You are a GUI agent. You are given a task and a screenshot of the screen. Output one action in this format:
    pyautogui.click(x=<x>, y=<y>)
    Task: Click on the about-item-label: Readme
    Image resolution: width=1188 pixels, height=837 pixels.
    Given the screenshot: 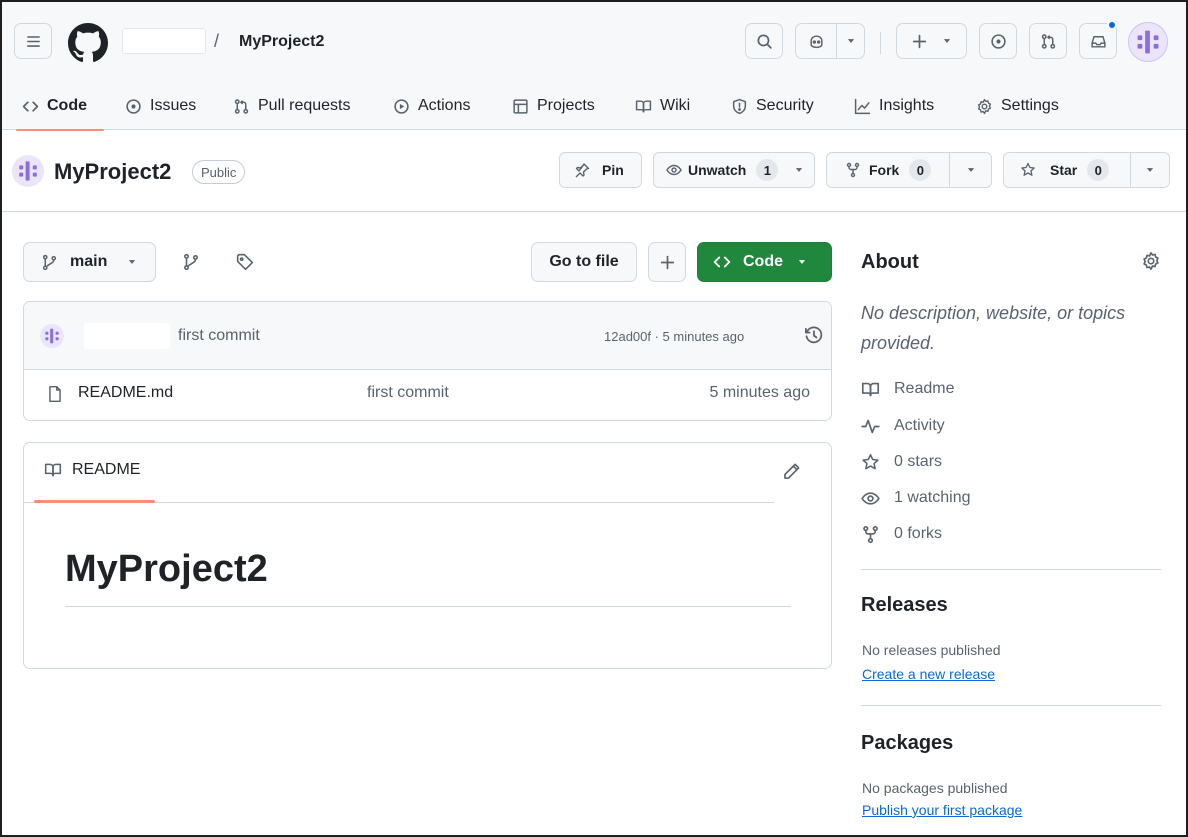 What is the action you would take?
    pyautogui.click(x=924, y=388)
    